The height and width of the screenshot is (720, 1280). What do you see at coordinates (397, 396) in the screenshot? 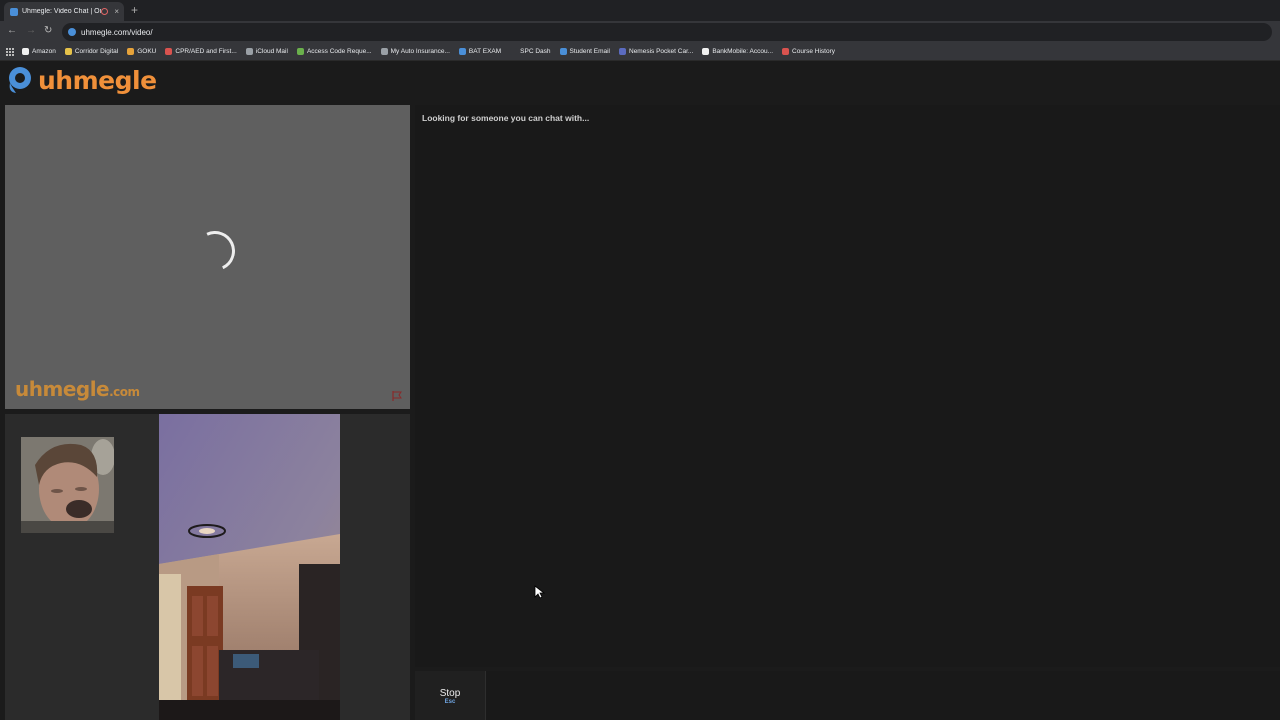
I see `report-flag-icon` at bounding box center [397, 396].